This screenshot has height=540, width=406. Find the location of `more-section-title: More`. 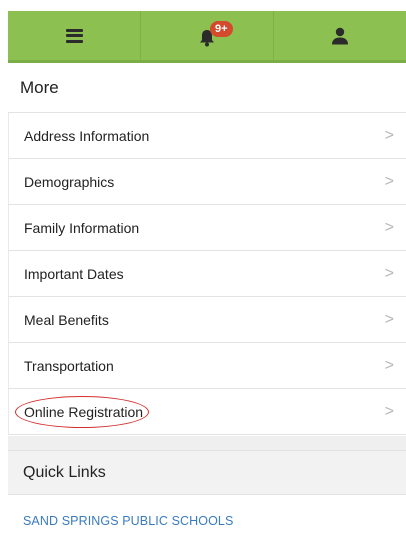

more-section-title: More is located at coordinates (39, 87).